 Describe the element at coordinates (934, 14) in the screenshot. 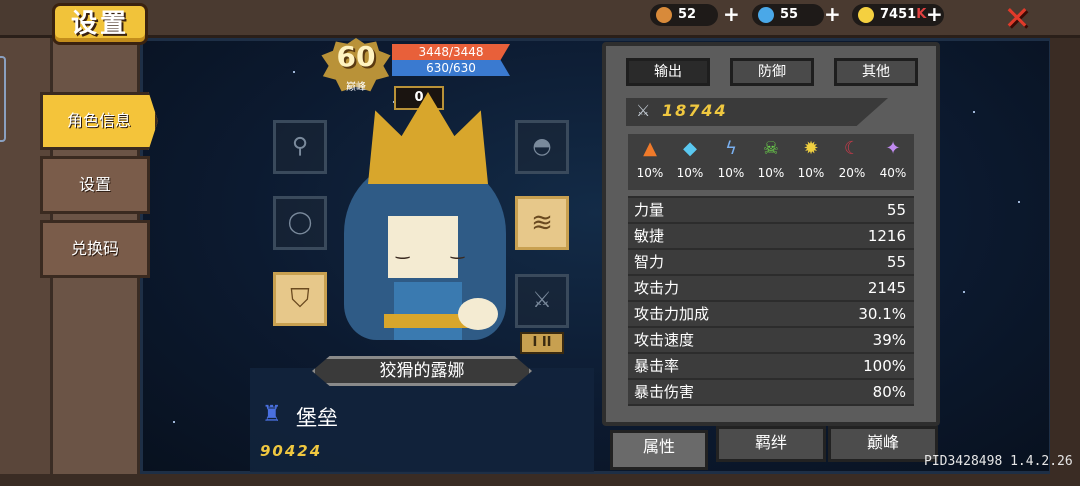

I see `add-gold-button: +` at that location.